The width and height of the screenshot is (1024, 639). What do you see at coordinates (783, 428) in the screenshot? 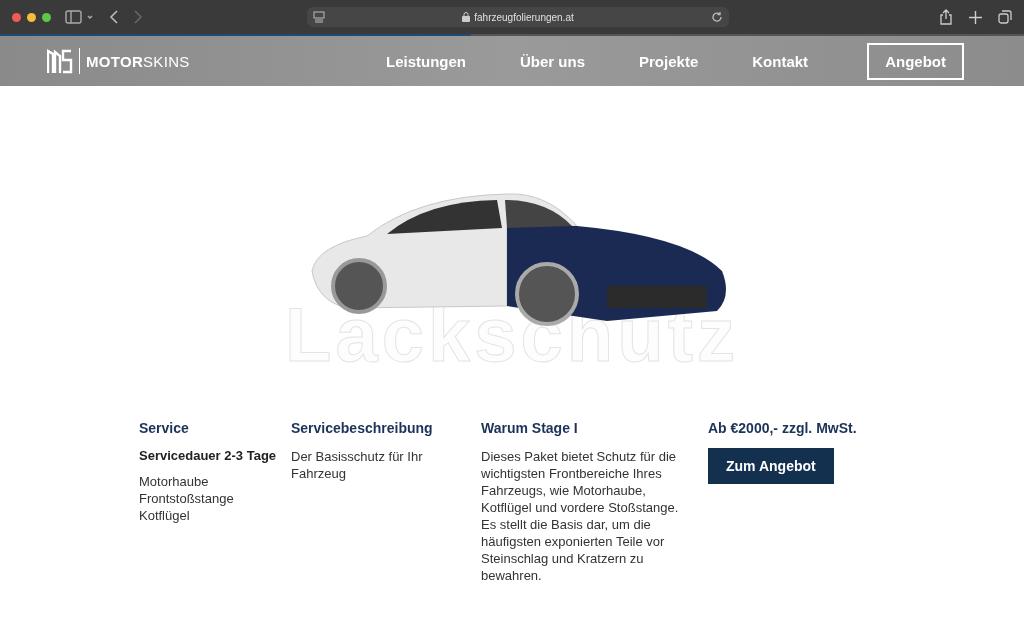
I see `price-heading: Ab €2000,- zzgl. MwSt.` at bounding box center [783, 428].